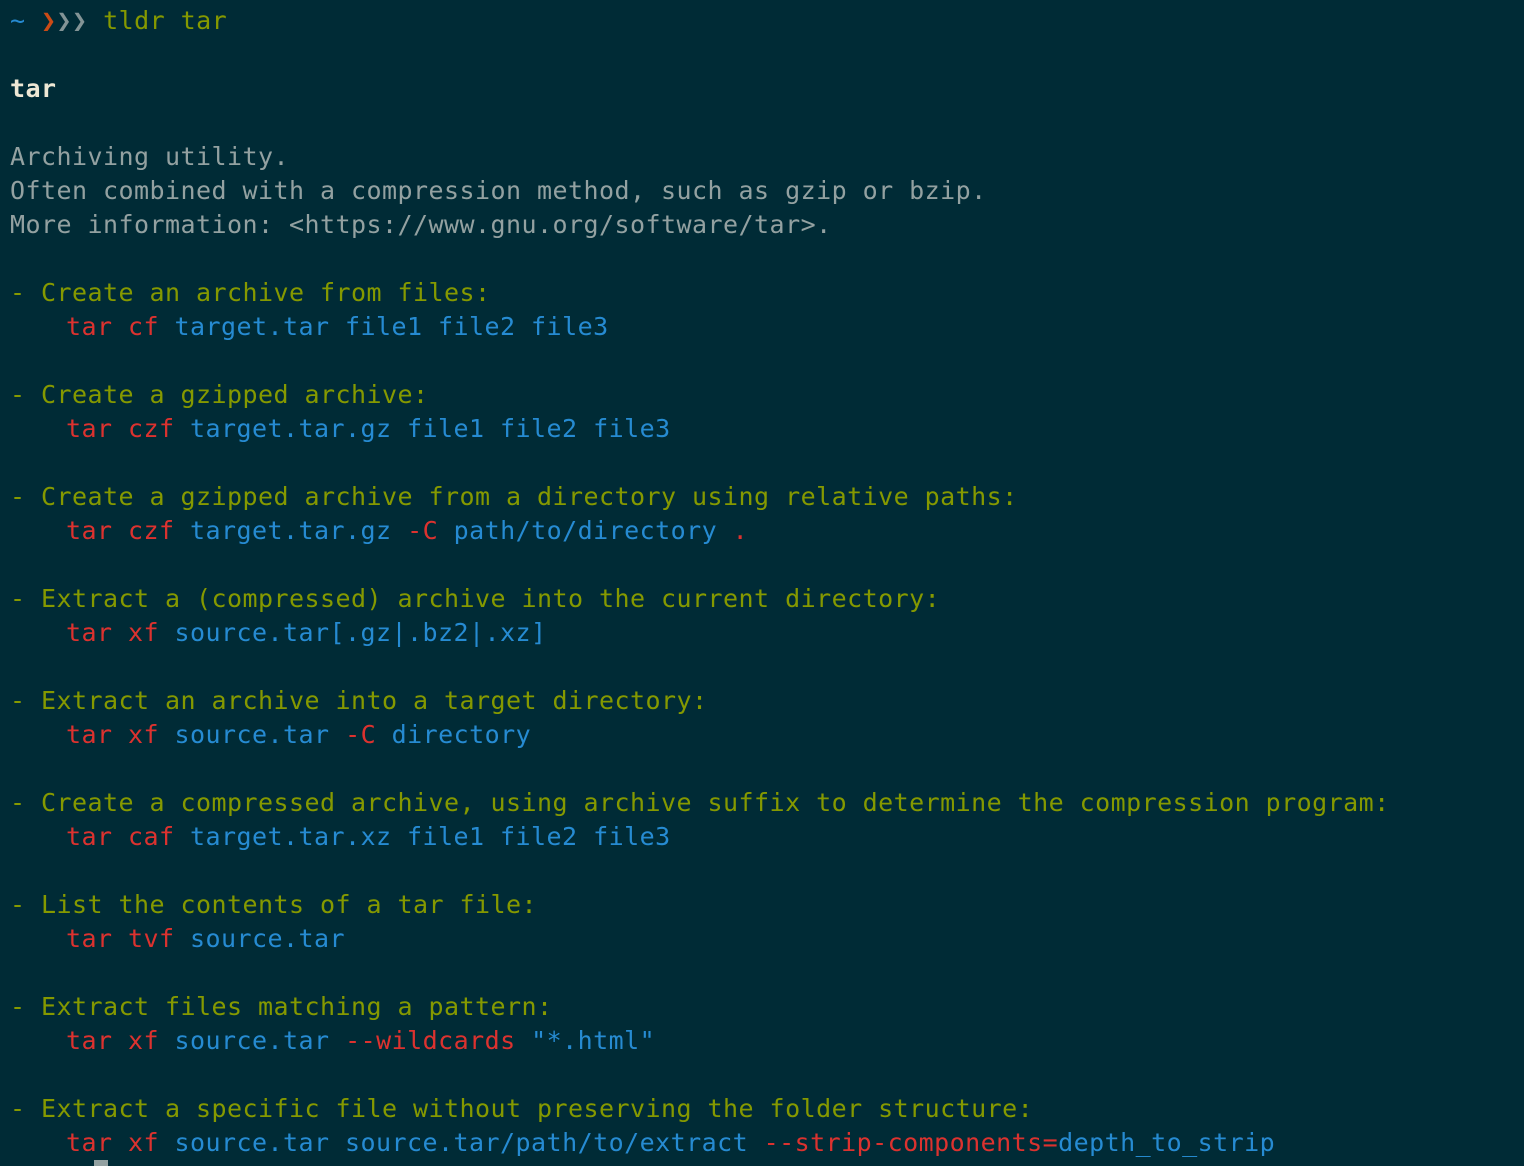 The height and width of the screenshot is (1166, 1524). Describe the element at coordinates (461, 734) in the screenshot. I see `command-token: directory` at that location.